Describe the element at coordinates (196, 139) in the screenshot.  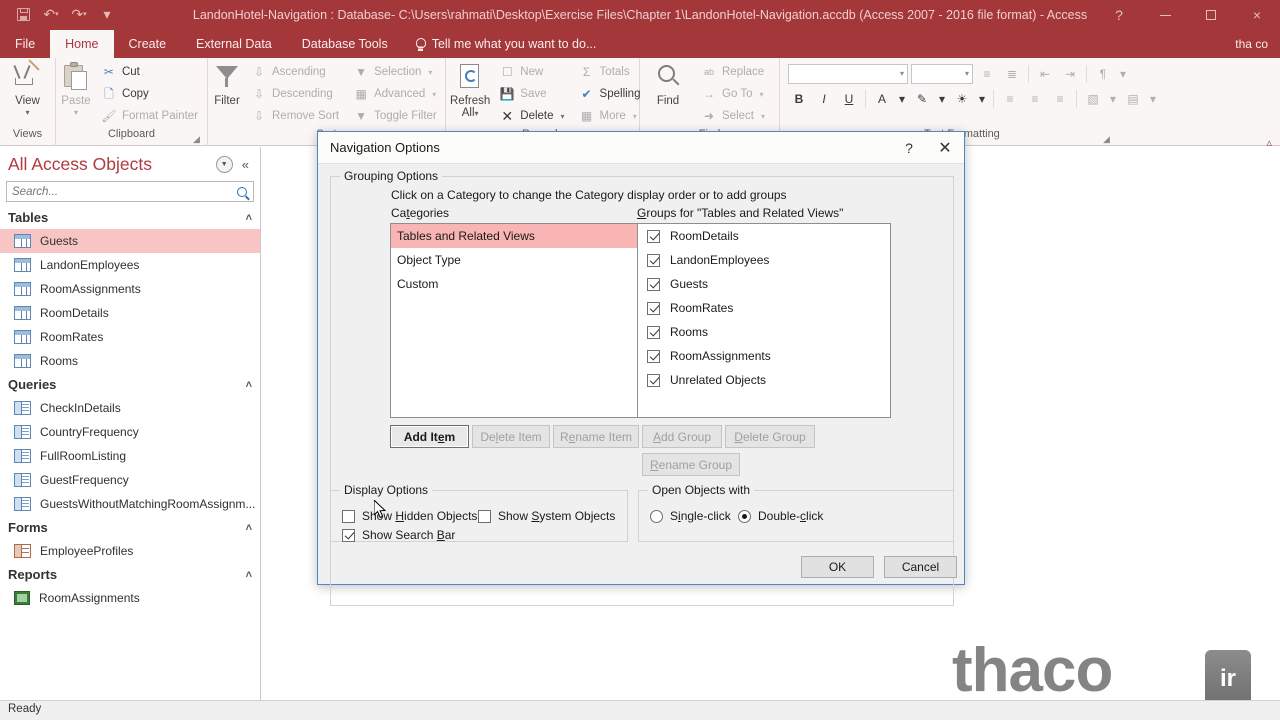
I see `clipboard-dialog-launcher-icon: ◢` at that location.